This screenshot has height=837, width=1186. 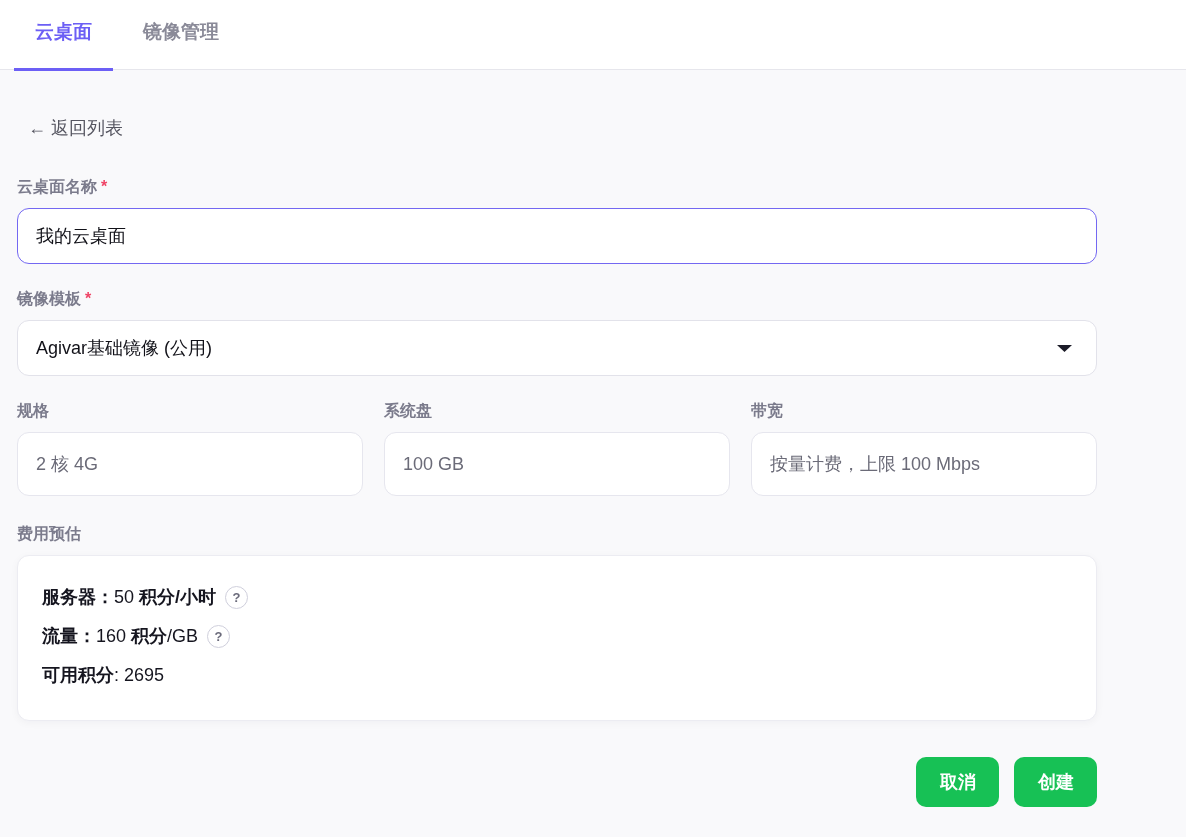 I want to click on readonly-field: 按量计费，上限 100 Mbps, so click(x=924, y=464).